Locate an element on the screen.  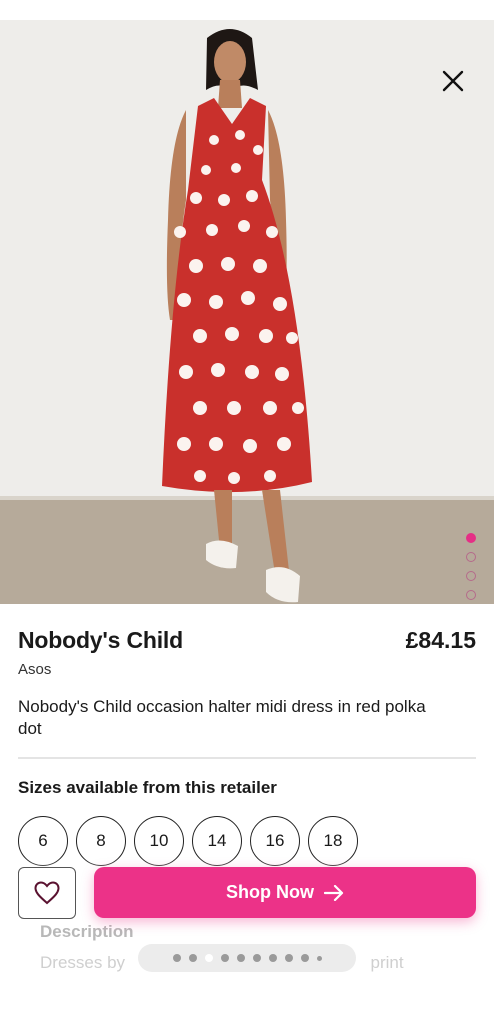
title-row: Nobody's Child £84.15 is located at coordinates (247, 640).